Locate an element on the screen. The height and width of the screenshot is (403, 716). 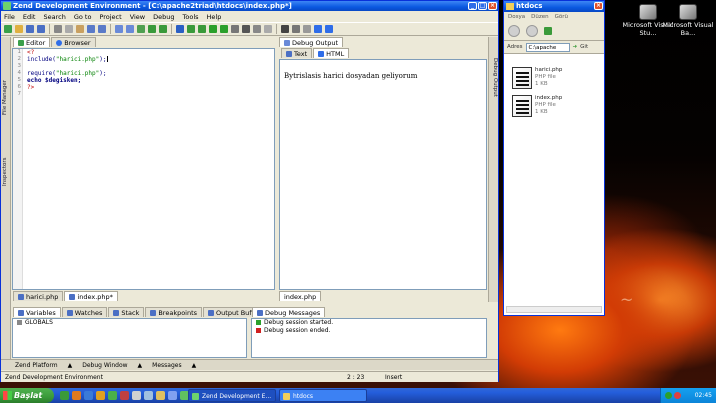
go-arrow-icon: ➜ is located at coordinates (575, 47).